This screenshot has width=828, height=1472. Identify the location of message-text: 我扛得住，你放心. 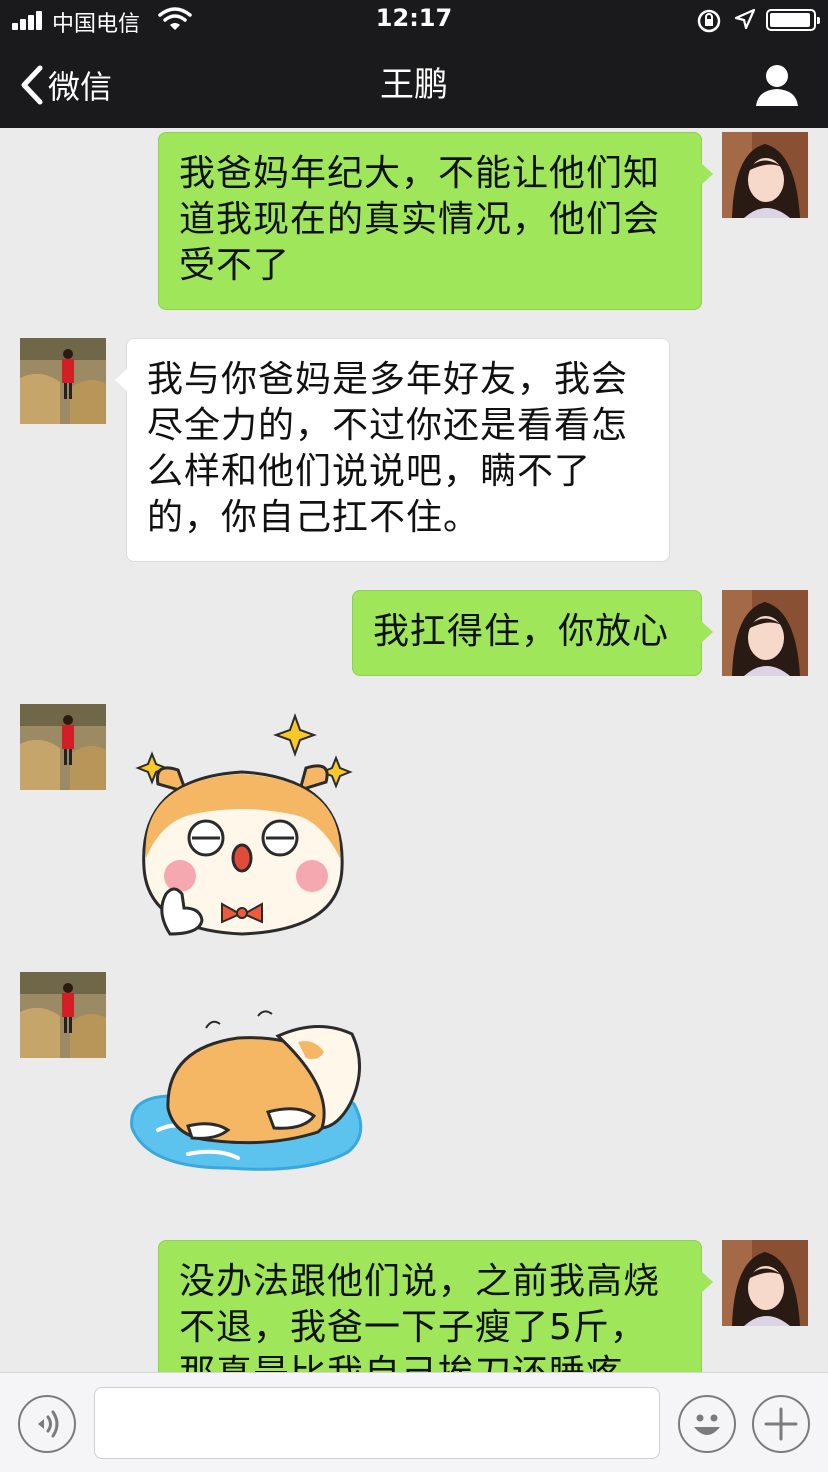
(521, 631).